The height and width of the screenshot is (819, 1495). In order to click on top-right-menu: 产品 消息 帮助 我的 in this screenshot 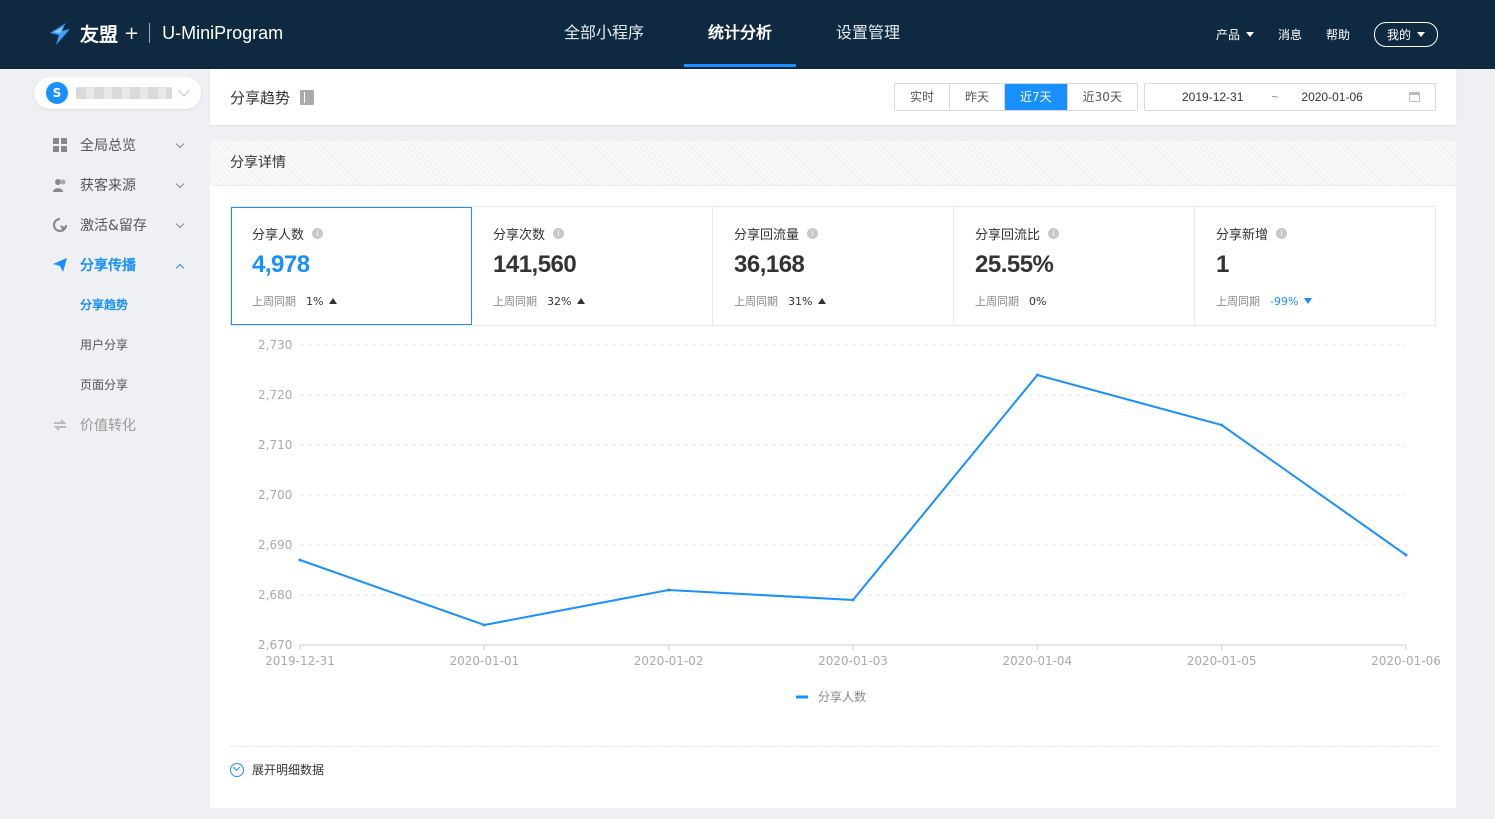, I will do `click(1315, 34)`.